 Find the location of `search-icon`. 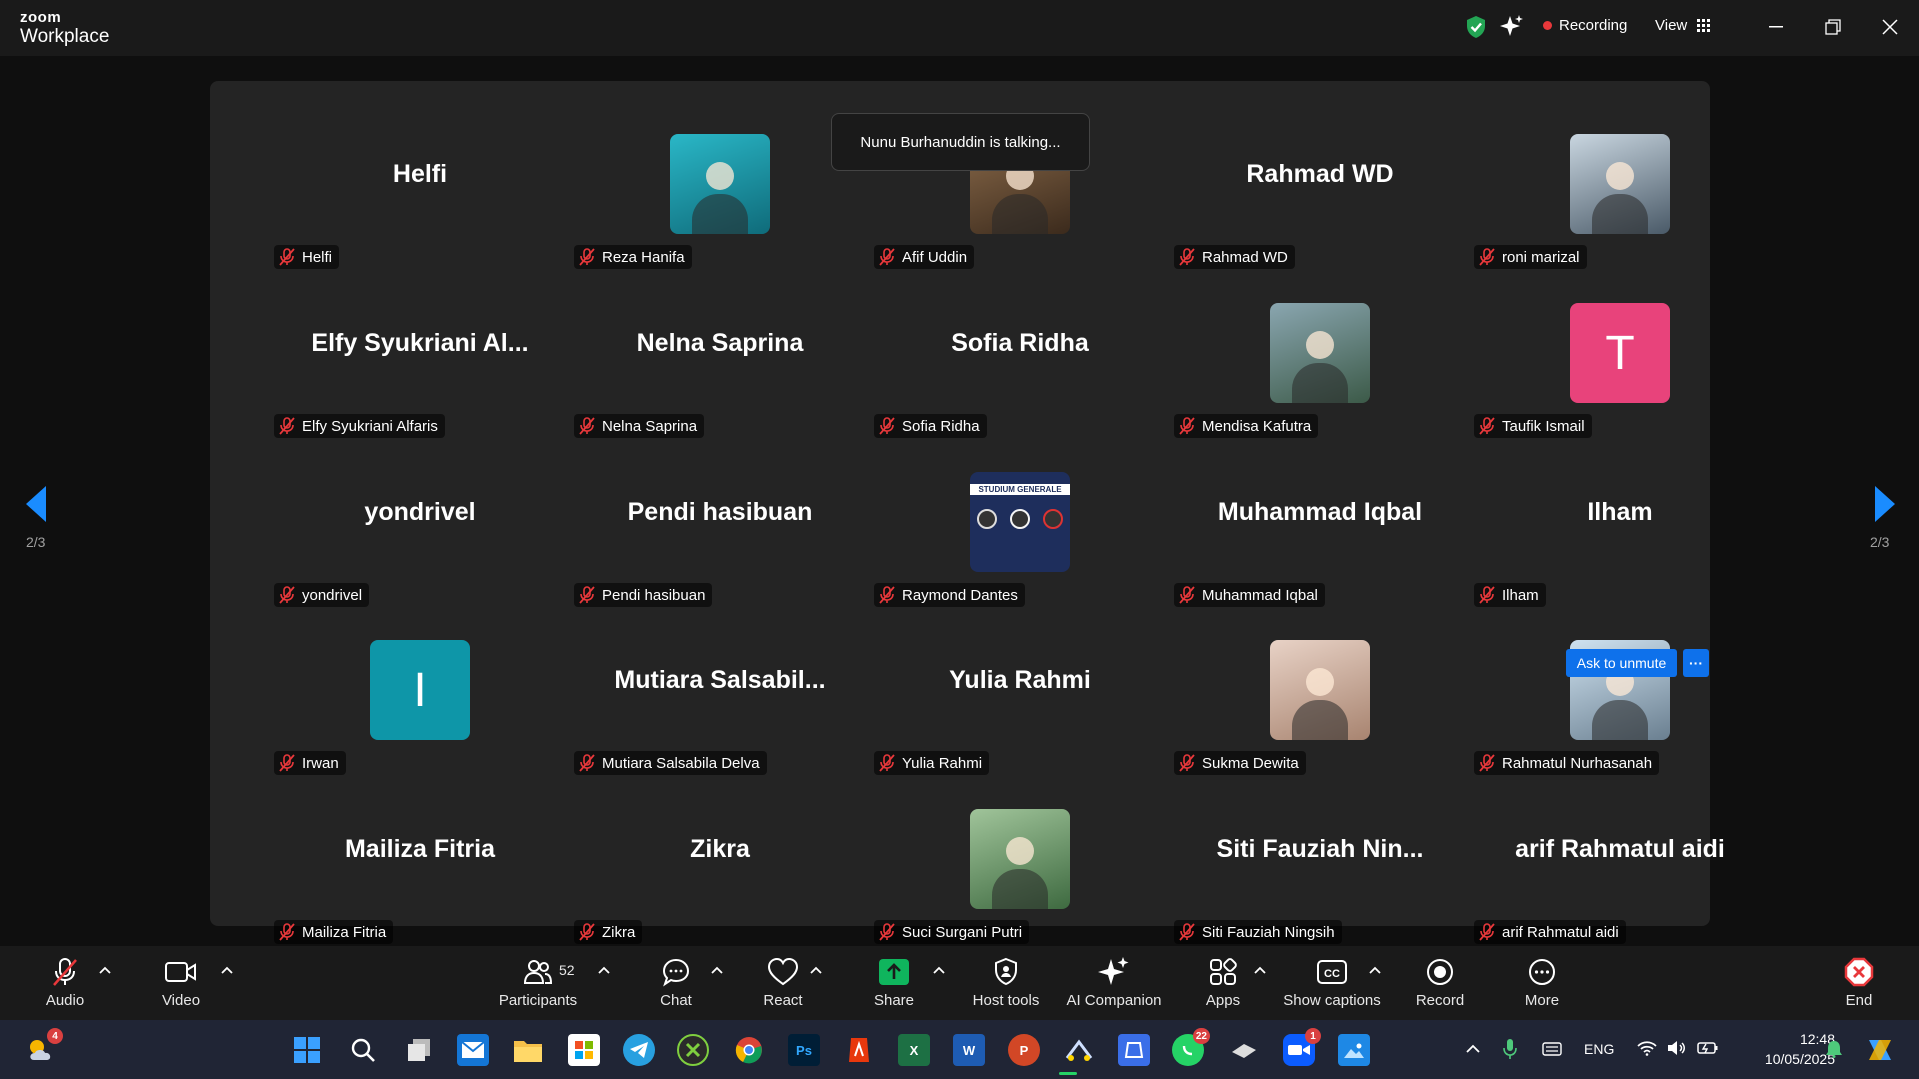

search-icon is located at coordinates (363, 1050).